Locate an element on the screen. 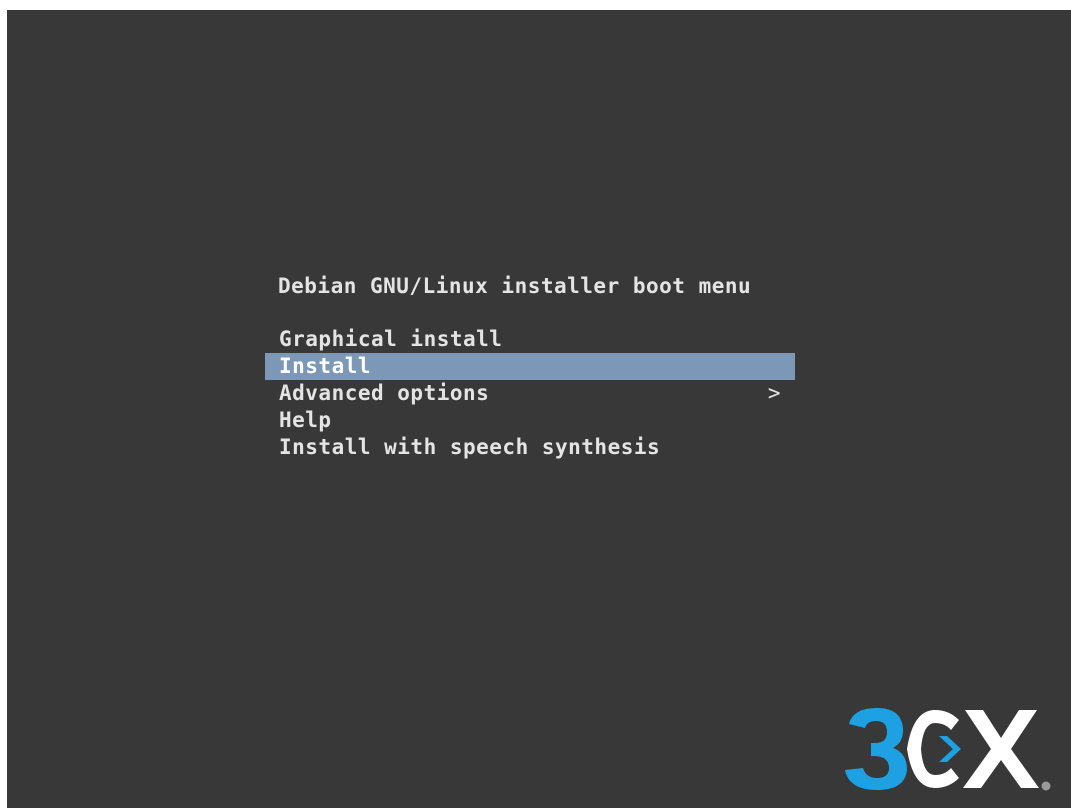 This screenshot has height=808, width=1071. logo-x is located at coordinates (1001, 749).